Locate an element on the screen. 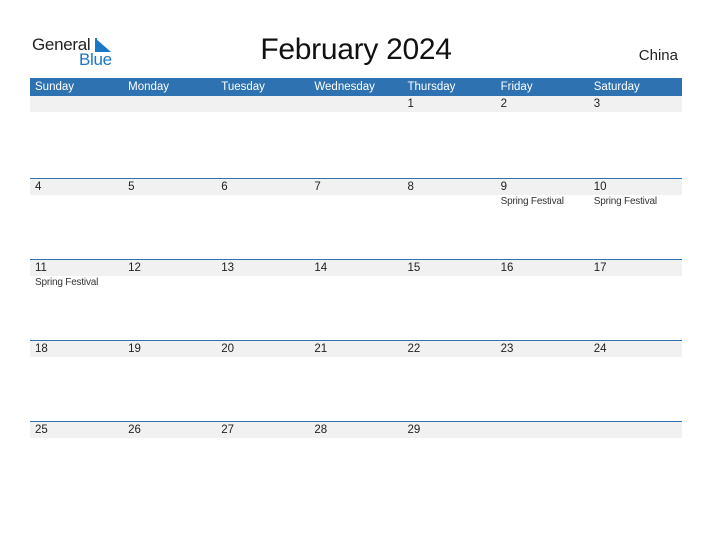 The height and width of the screenshot is (550, 712). day-number: 9 is located at coordinates (504, 187).